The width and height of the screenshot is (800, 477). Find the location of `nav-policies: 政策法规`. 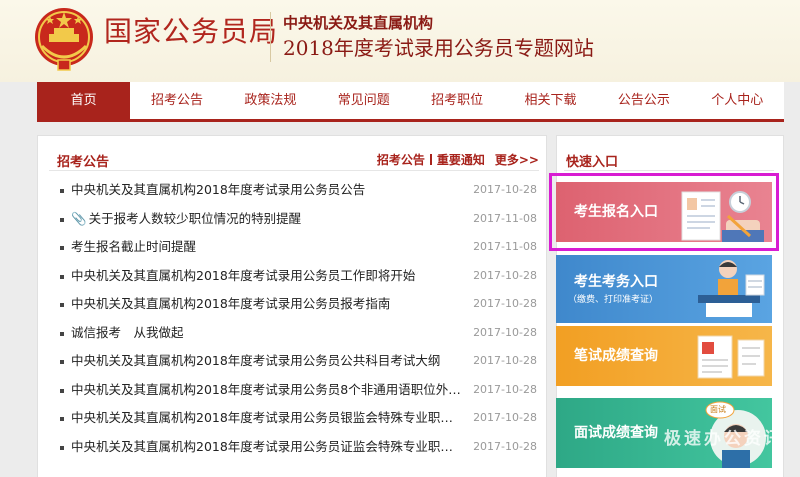

nav-policies: 政策法规 is located at coordinates (270, 100).